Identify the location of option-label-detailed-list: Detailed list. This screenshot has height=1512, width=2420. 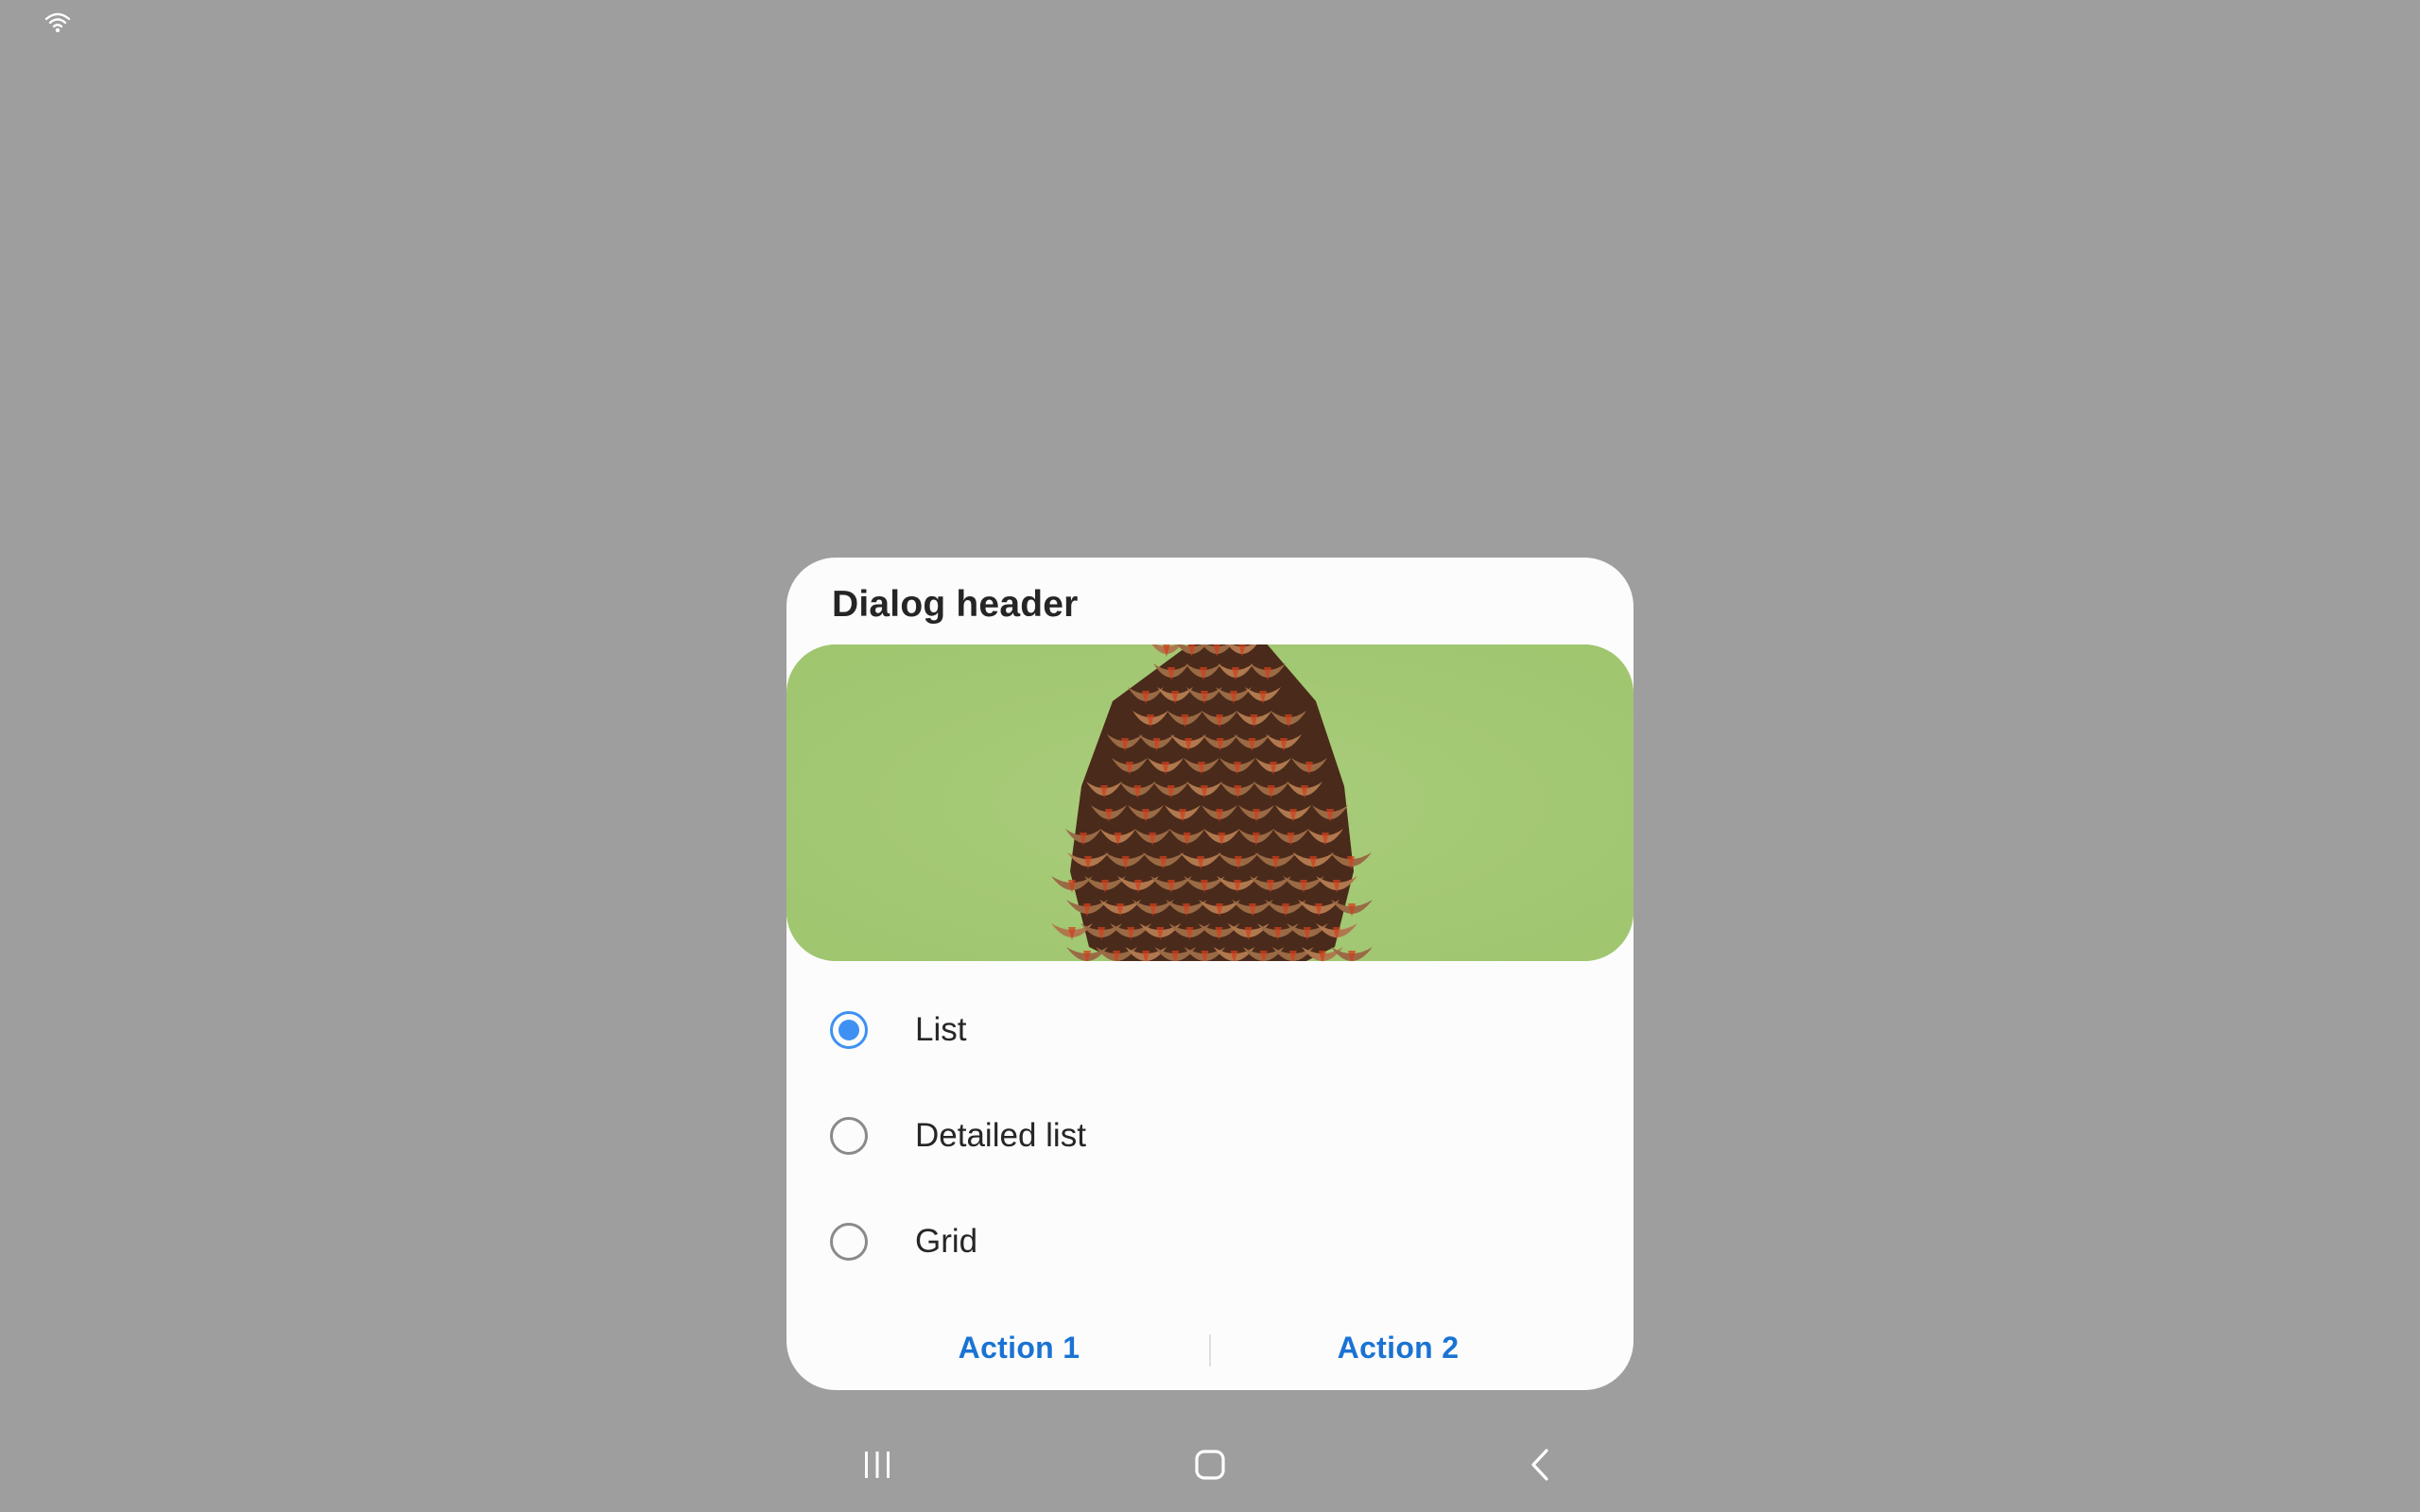
(1000, 1135).